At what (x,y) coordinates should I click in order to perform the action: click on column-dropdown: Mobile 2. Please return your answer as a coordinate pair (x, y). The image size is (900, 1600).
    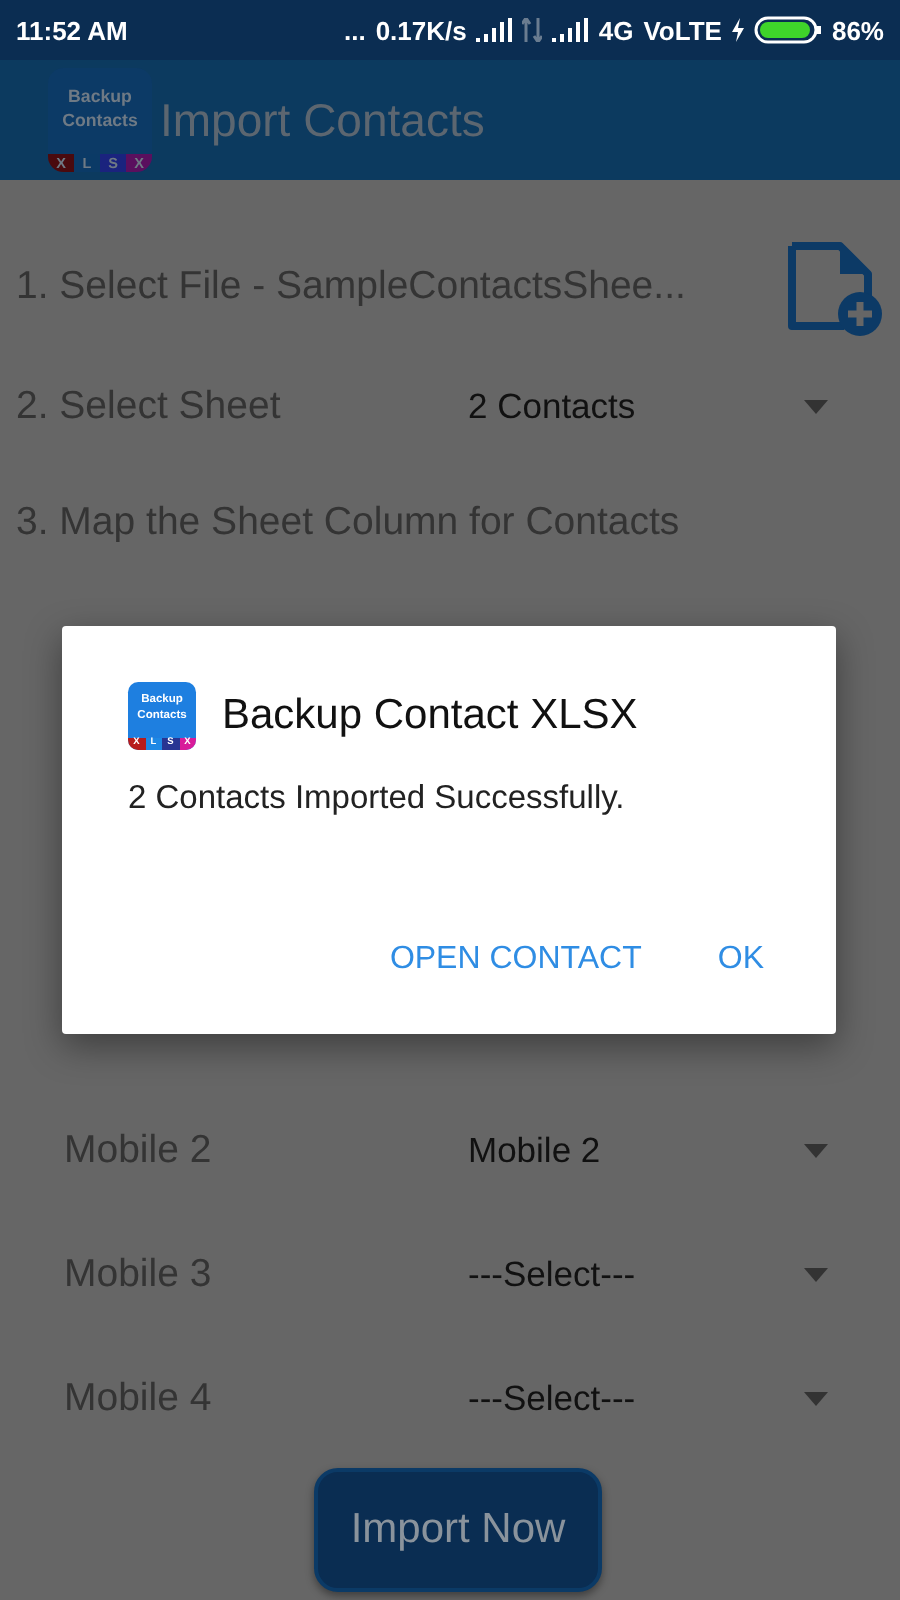
    Looking at the image, I should click on (622, 1150).